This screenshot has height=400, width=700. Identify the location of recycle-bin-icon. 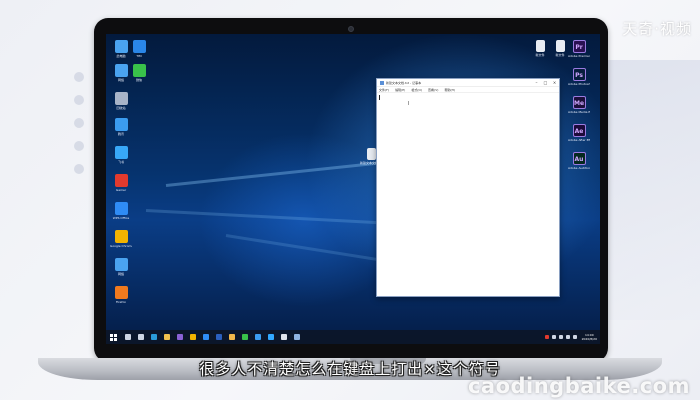
(121, 98).